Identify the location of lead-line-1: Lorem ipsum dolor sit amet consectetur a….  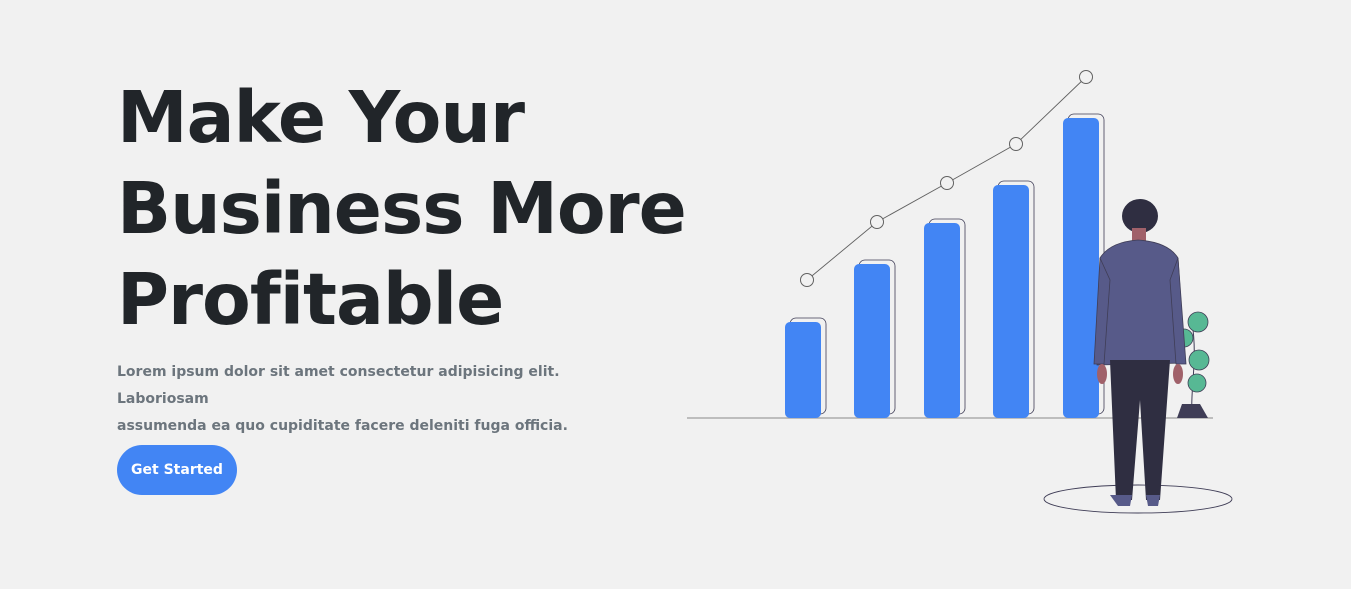
(338, 385).